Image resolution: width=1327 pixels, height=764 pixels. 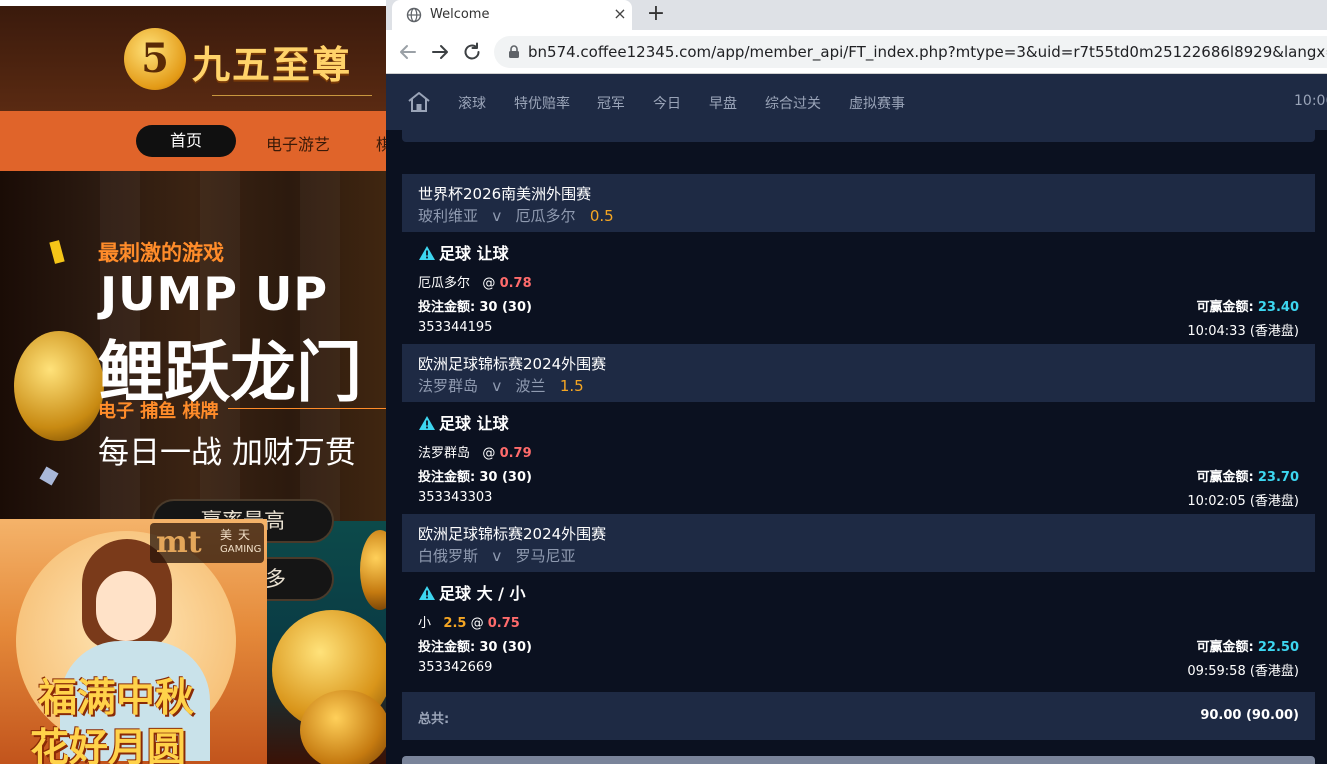 I want to click on odds-value: 0.78, so click(x=515, y=283).